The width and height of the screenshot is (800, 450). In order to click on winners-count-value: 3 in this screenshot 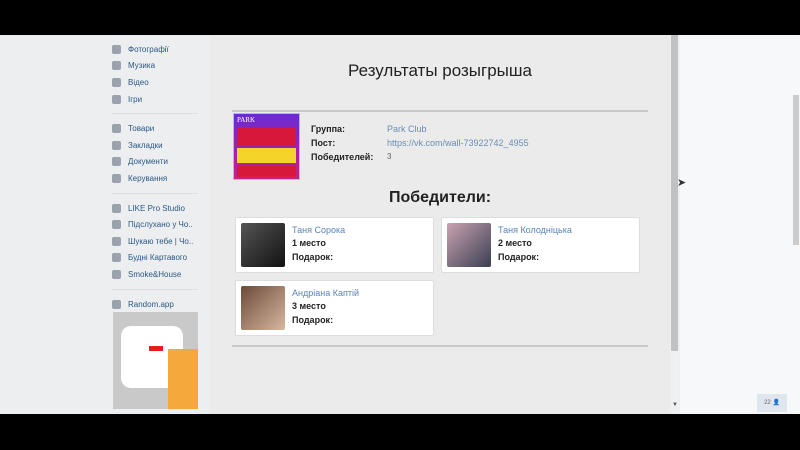, I will do `click(389, 156)`.